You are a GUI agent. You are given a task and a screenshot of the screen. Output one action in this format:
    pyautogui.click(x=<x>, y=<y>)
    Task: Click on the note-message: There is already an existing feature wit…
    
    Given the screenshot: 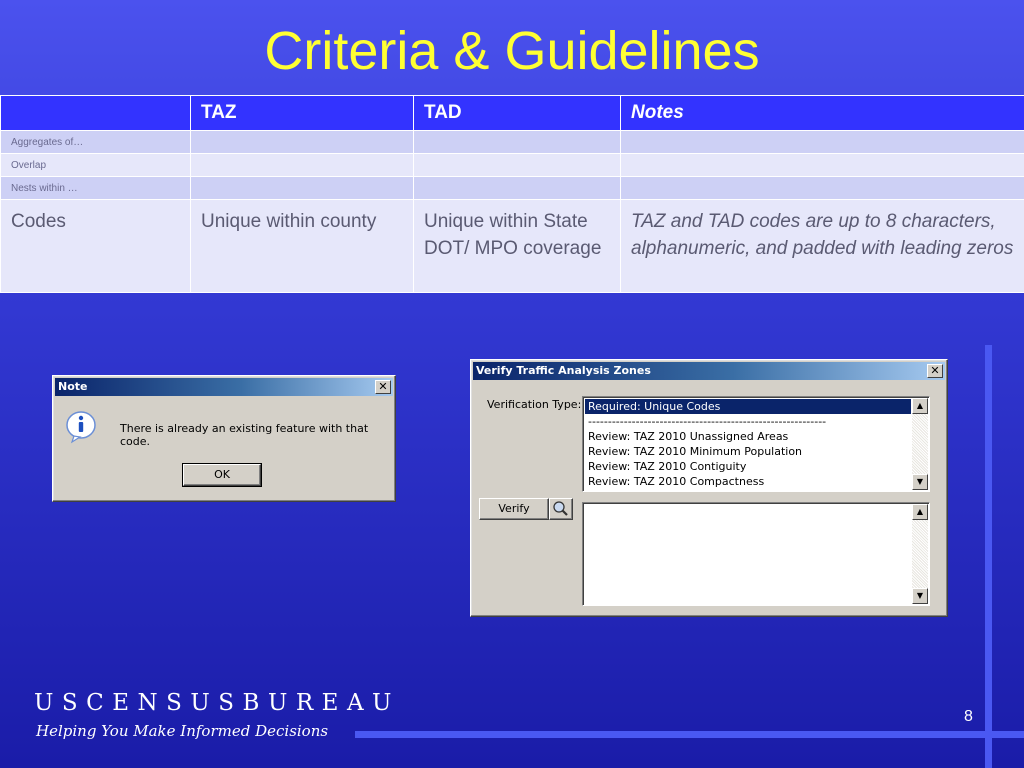 What is the action you would take?
    pyautogui.click(x=244, y=435)
    